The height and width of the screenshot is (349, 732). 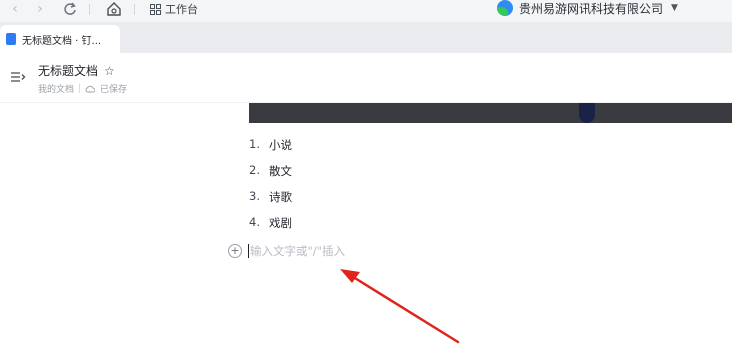 I want to click on document-title-row: 无标题文档 ☆, so click(x=76, y=70).